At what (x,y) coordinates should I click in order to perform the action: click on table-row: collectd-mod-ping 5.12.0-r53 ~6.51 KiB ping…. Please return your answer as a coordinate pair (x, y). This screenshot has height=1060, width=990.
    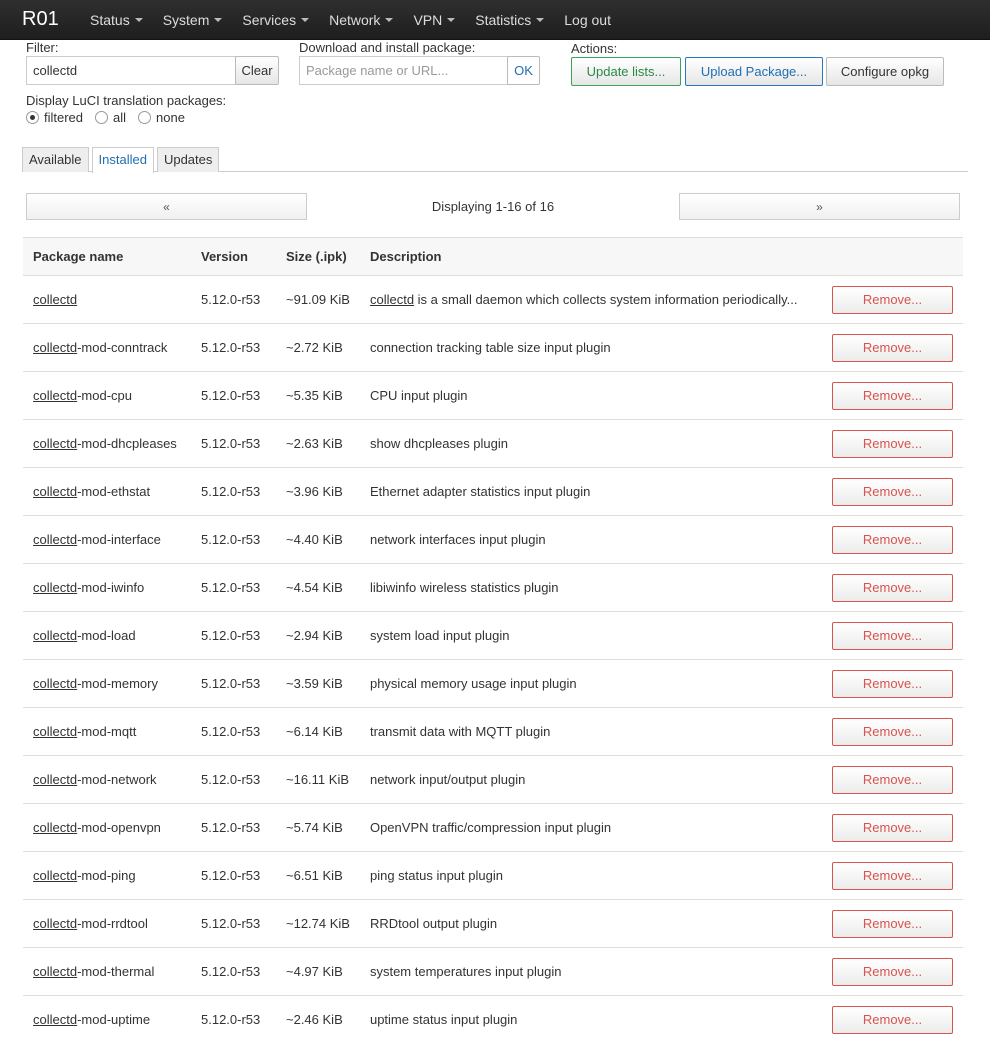
    Looking at the image, I should click on (493, 875).